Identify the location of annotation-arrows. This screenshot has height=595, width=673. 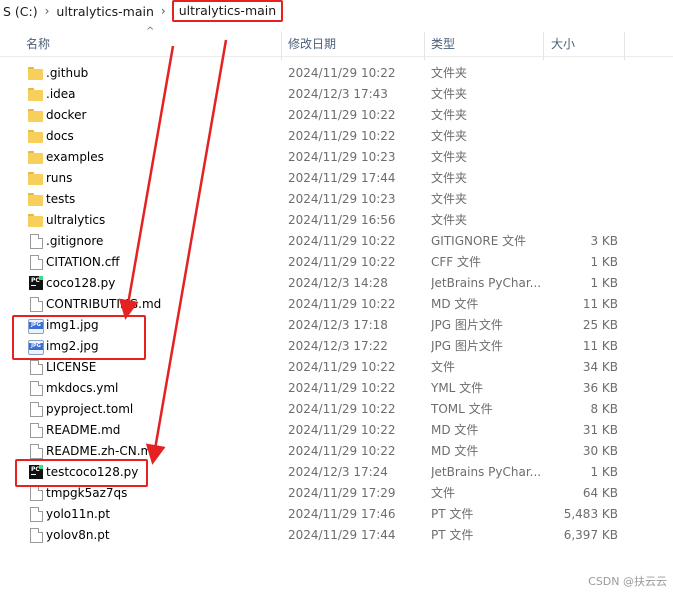
(173, 252).